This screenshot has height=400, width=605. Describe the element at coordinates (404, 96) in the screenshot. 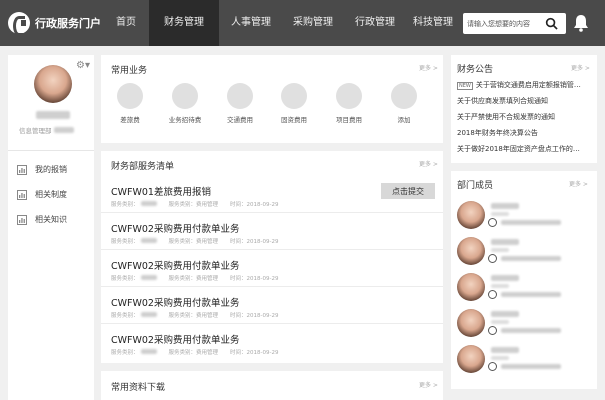

I see `add-icon` at that location.